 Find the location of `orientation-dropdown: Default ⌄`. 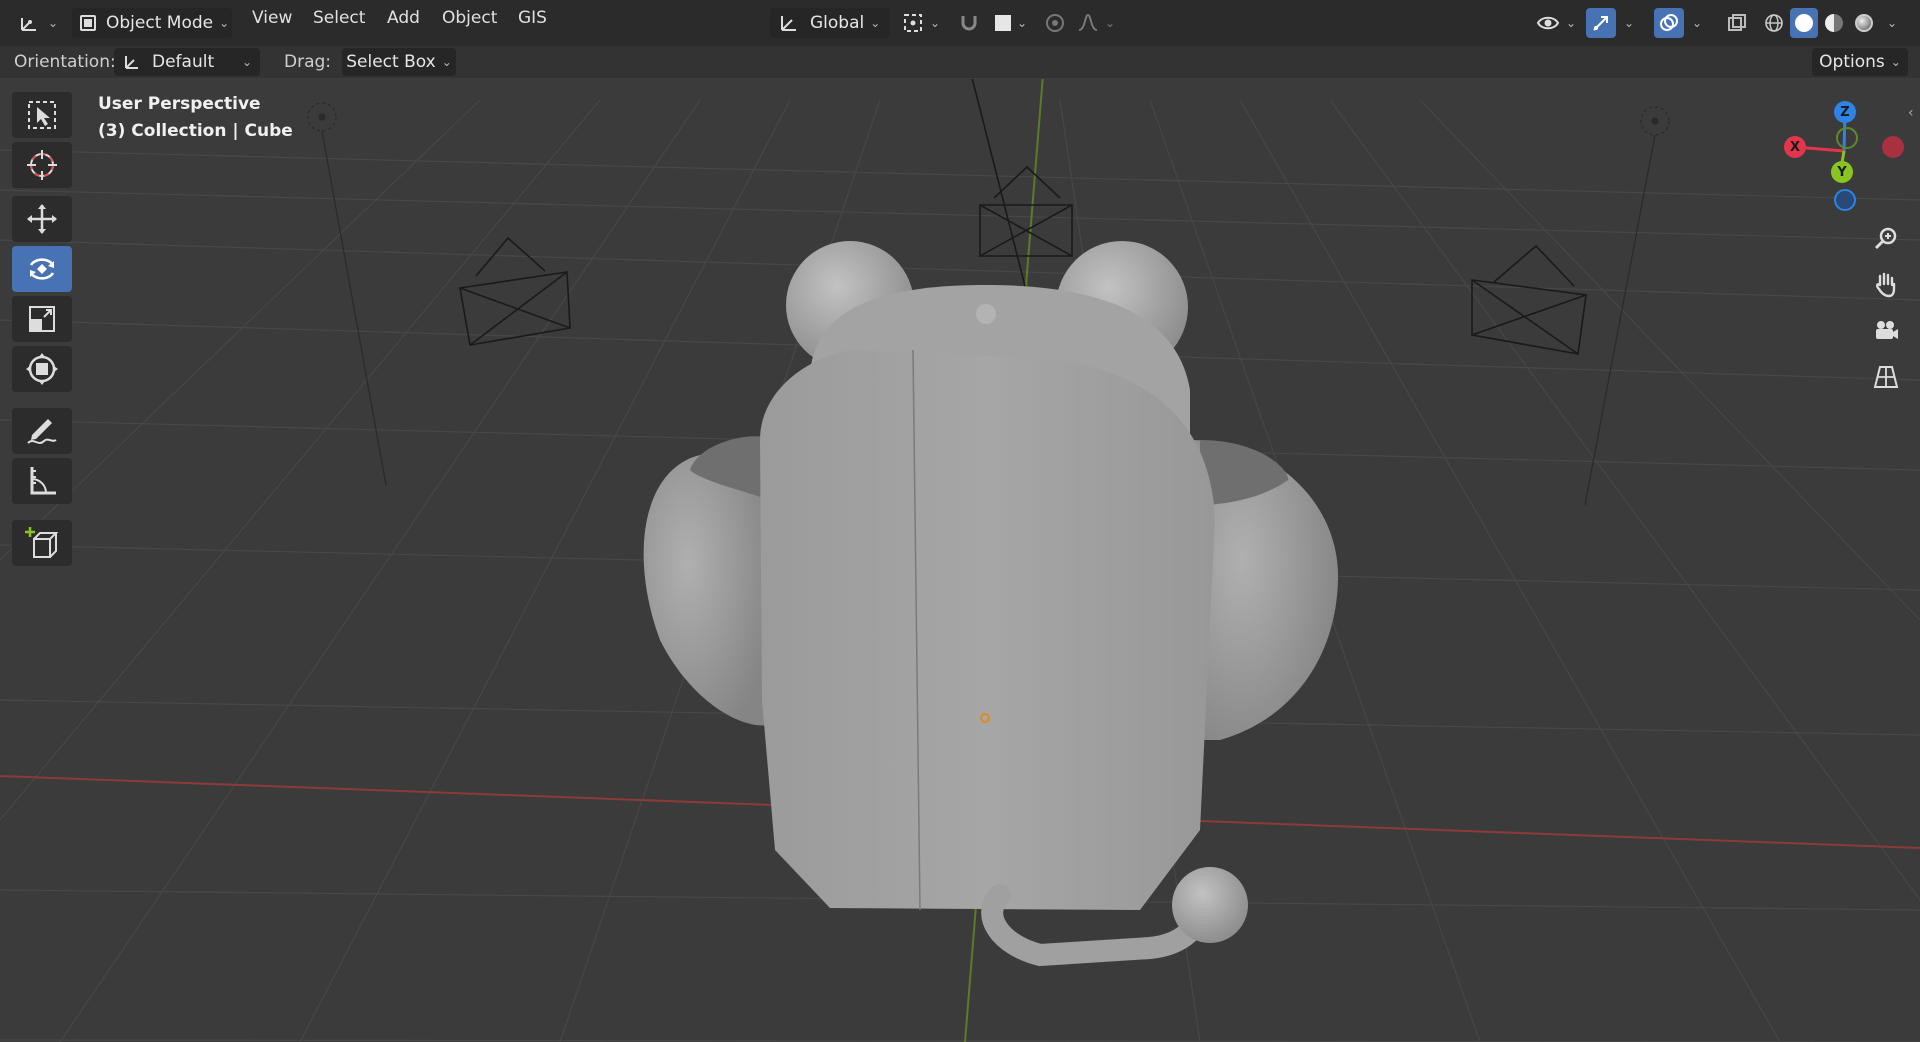

orientation-dropdown: Default ⌄ is located at coordinates (187, 62).